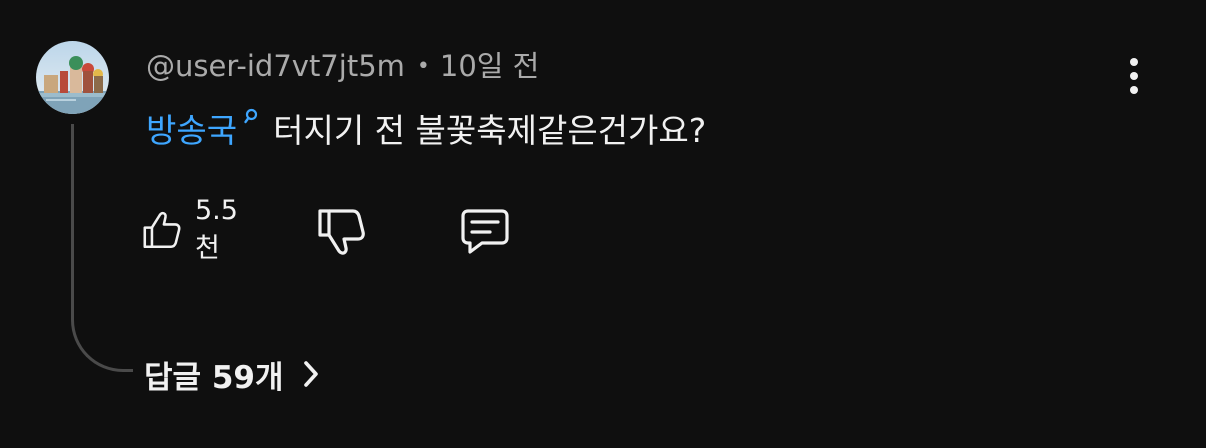 This screenshot has height=448, width=1206. I want to click on comment-text: 터지기 전 불꽃축제같은건가요?, so click(490, 130).